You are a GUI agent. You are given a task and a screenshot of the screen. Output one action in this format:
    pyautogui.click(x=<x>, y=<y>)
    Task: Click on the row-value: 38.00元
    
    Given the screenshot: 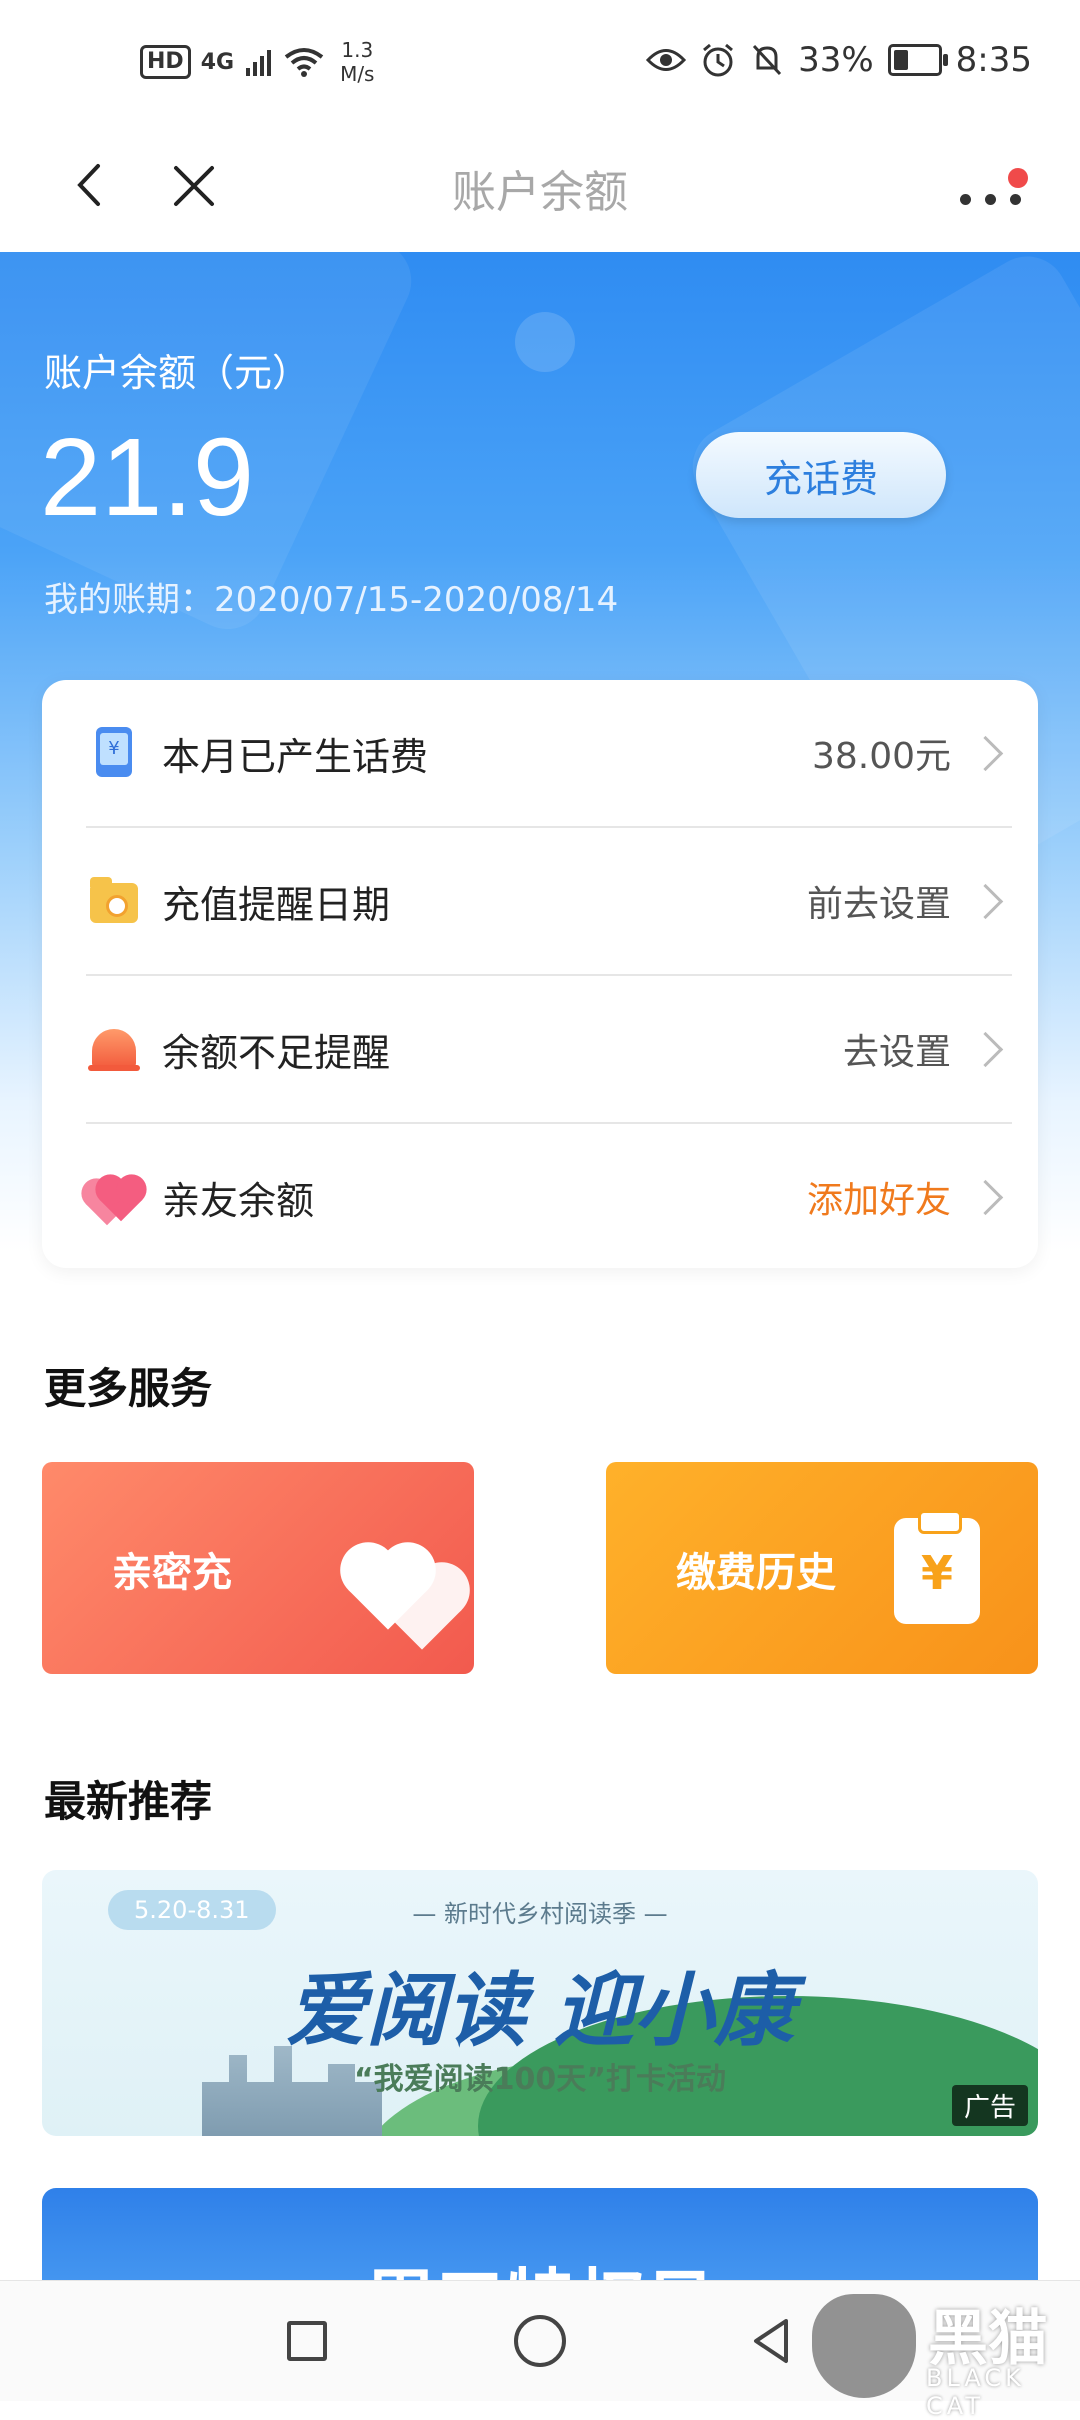 What is the action you would take?
    pyautogui.click(x=881, y=756)
    